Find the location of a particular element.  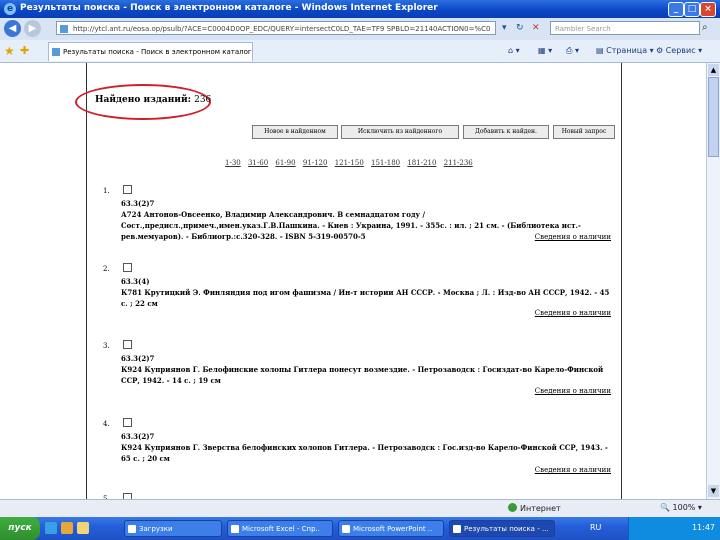

back-button: ◀ is located at coordinates (12, 28).